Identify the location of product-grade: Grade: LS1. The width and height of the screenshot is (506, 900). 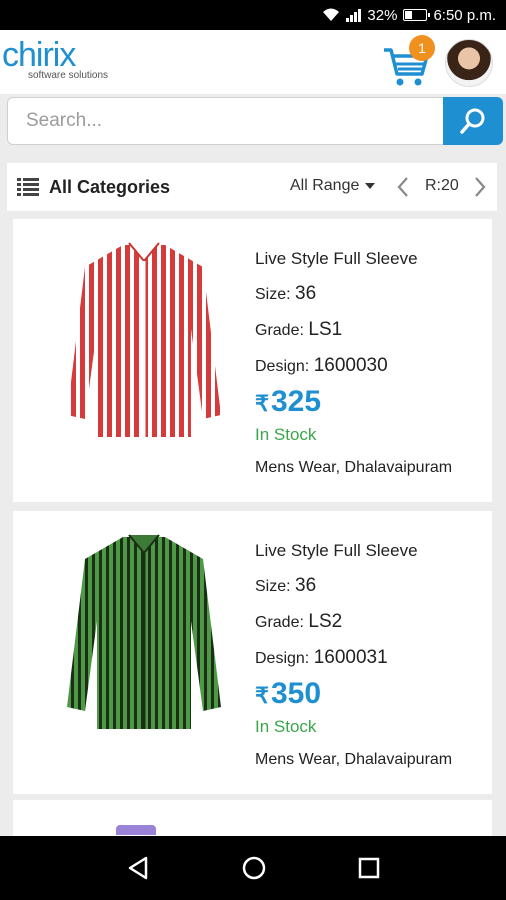
(299, 329).